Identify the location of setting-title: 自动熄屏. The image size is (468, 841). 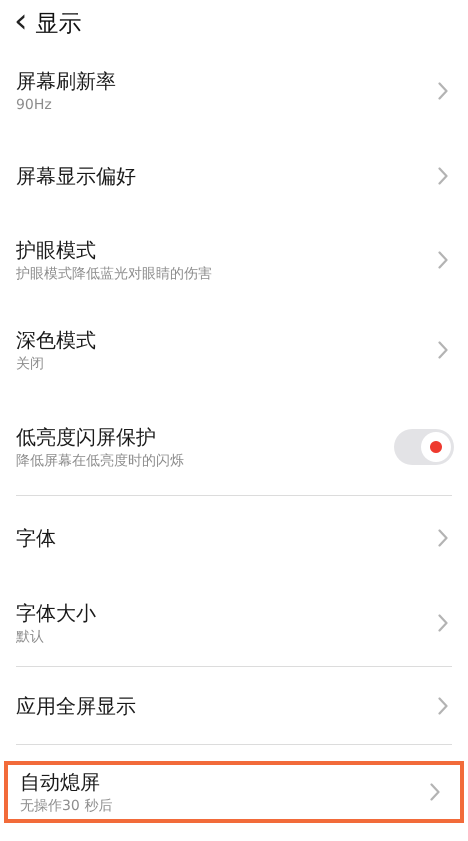
(60, 782).